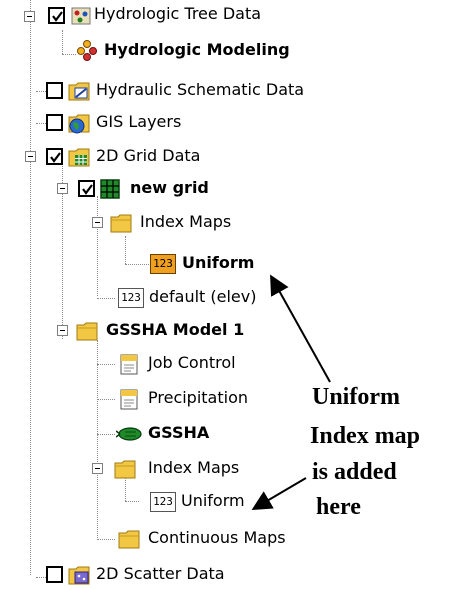 This screenshot has width=458, height=590. Describe the element at coordinates (79, 124) in the screenshot. I see `gis-globe-icon` at that location.